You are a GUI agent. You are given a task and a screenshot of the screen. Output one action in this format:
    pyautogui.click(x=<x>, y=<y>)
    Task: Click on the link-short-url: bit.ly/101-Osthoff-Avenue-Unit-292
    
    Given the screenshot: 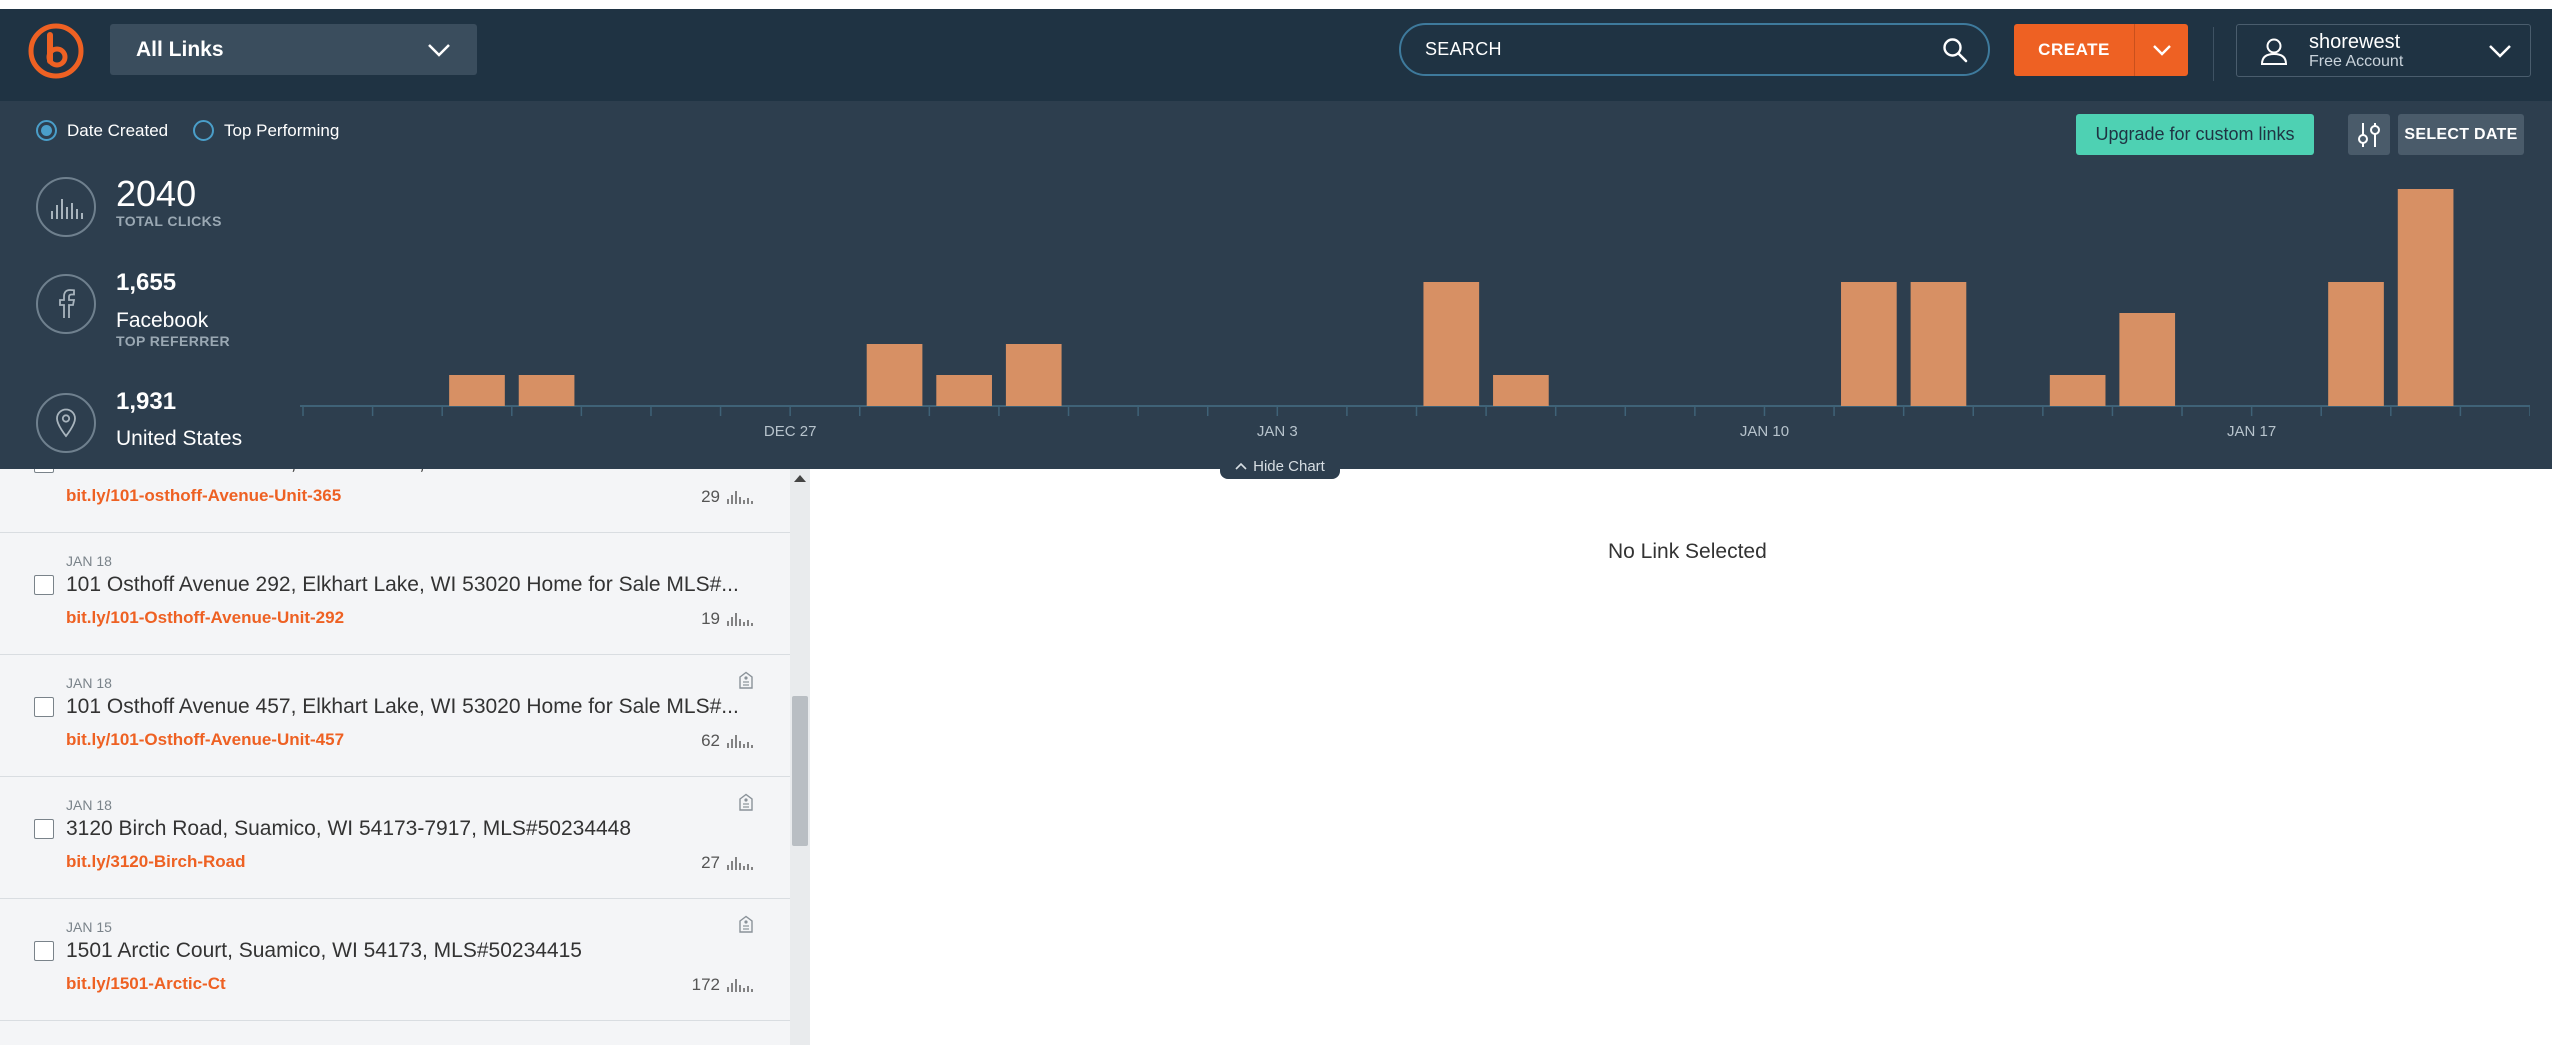 What is the action you would take?
    pyautogui.click(x=205, y=618)
    